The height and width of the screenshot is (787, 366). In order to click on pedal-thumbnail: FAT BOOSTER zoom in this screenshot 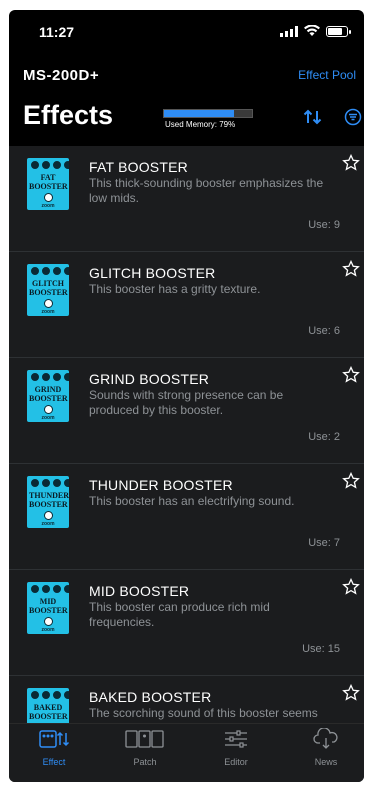, I will do `click(48, 184)`.